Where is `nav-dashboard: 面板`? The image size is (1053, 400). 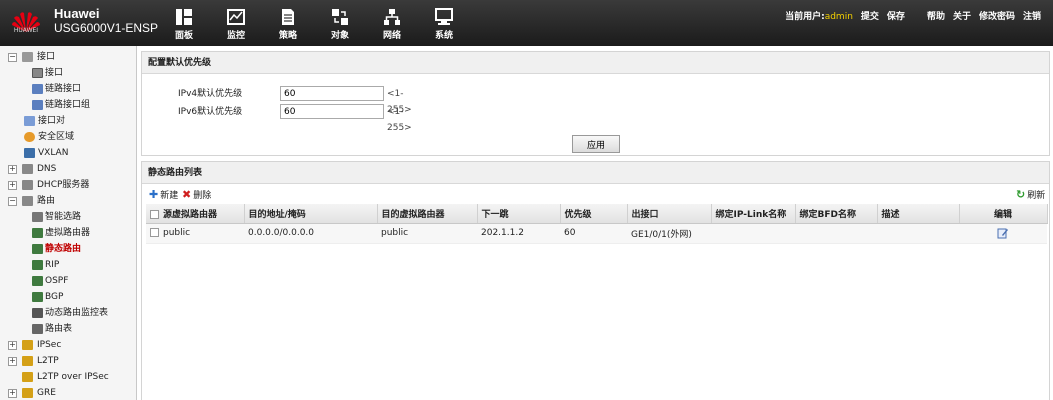 nav-dashboard: 面板 is located at coordinates (184, 24).